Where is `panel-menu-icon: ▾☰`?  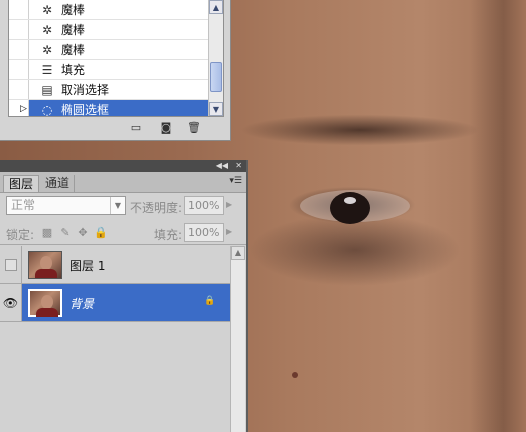
panel-menu-icon: ▾☰ is located at coordinates (235, 181).